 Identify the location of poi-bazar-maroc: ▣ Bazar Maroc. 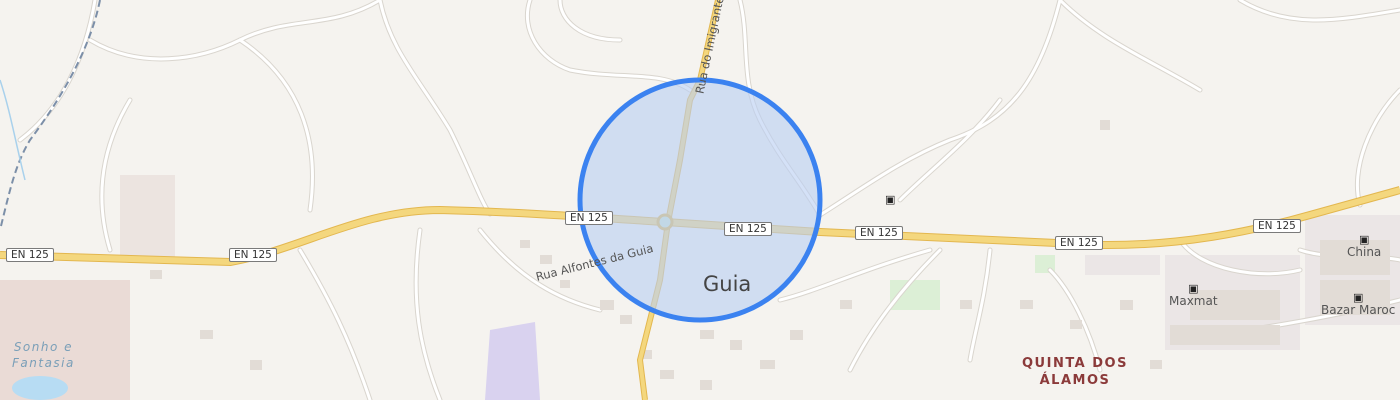
(1358, 304).